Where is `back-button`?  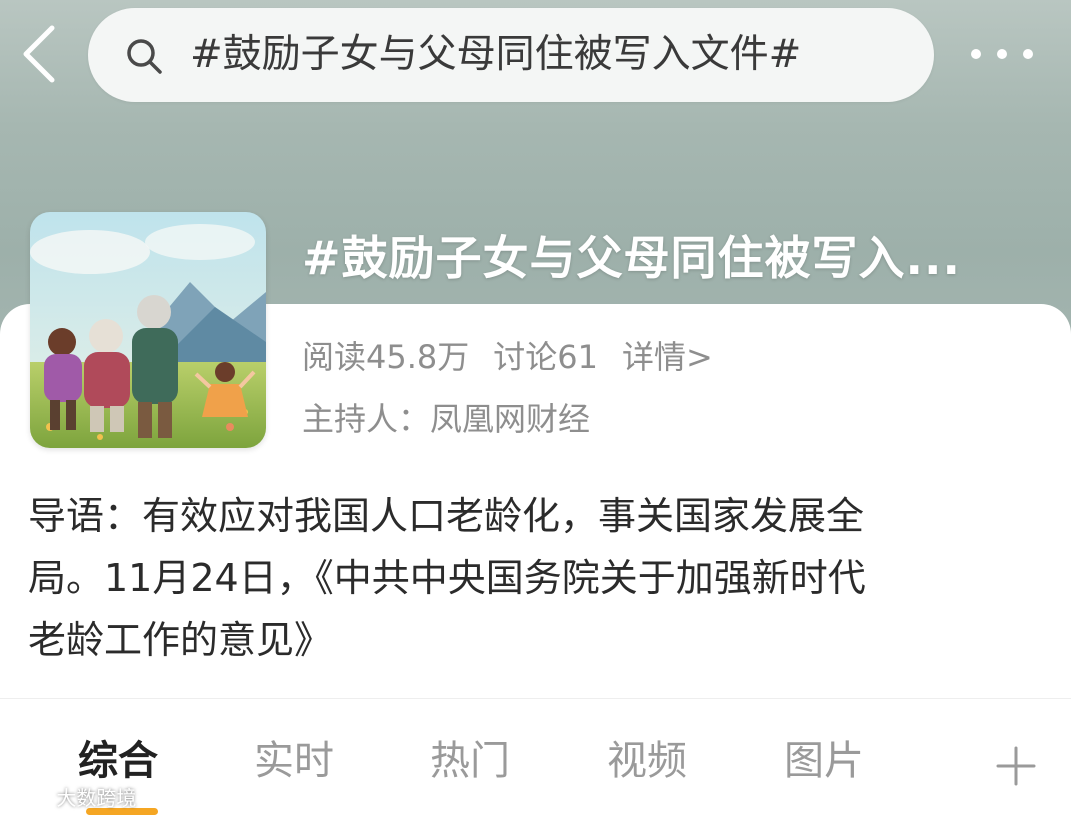
back-button is located at coordinates (42, 54).